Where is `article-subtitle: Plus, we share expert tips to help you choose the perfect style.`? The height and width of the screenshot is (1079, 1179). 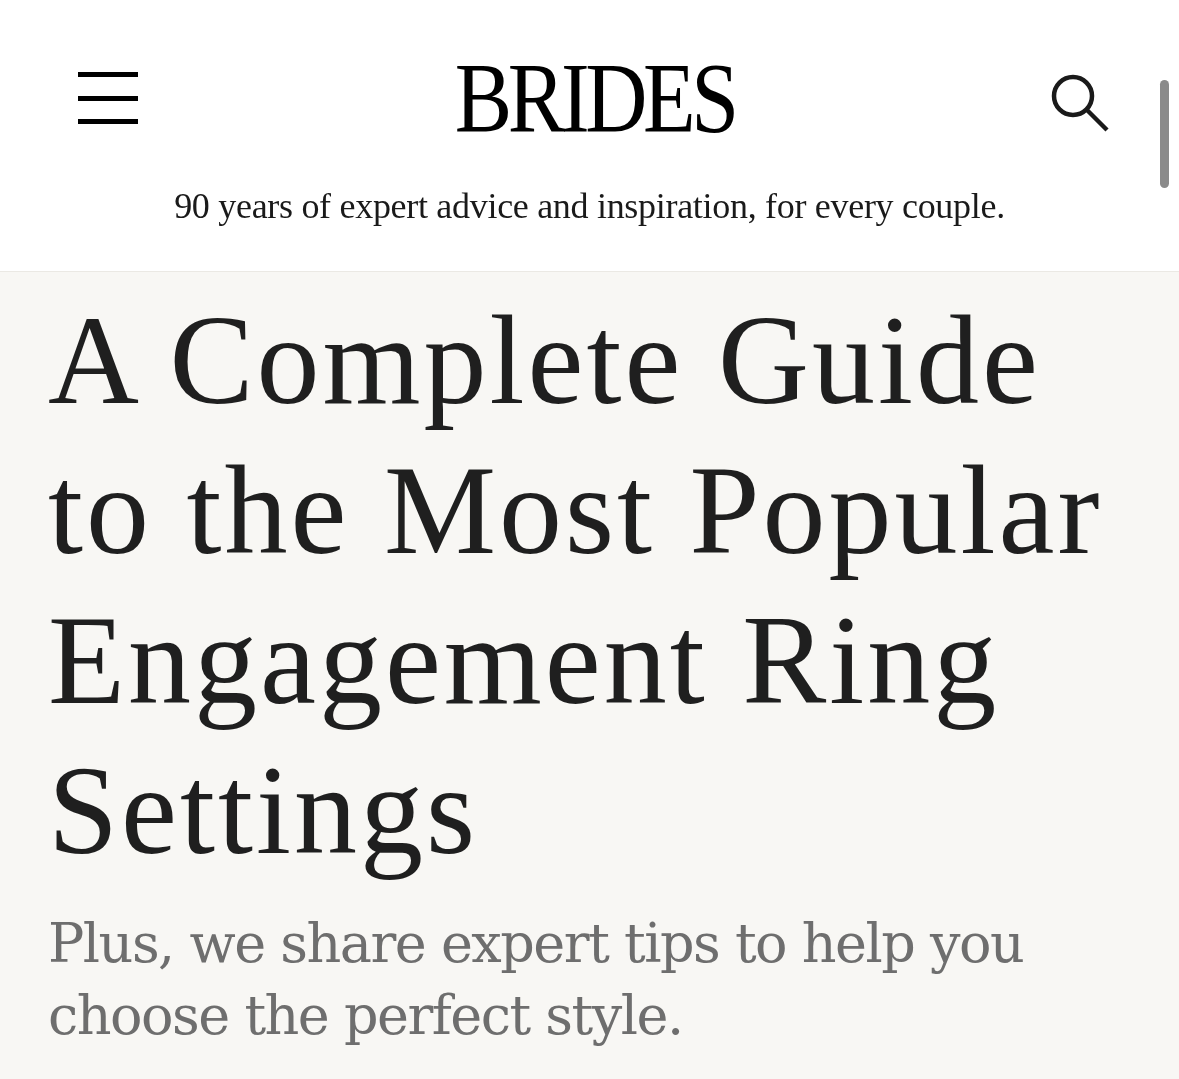 article-subtitle: Plus, we share expert tips to help you choose the perfect style. is located at coordinates (536, 980).